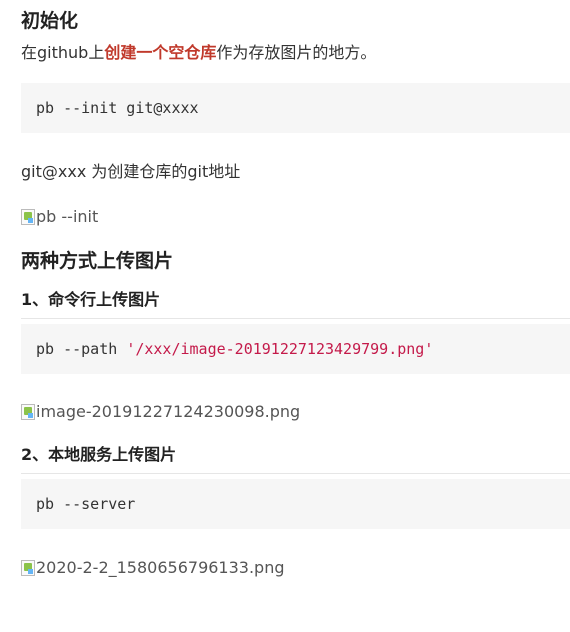  I want to click on code-server-cmd: pb --server, so click(86, 504).